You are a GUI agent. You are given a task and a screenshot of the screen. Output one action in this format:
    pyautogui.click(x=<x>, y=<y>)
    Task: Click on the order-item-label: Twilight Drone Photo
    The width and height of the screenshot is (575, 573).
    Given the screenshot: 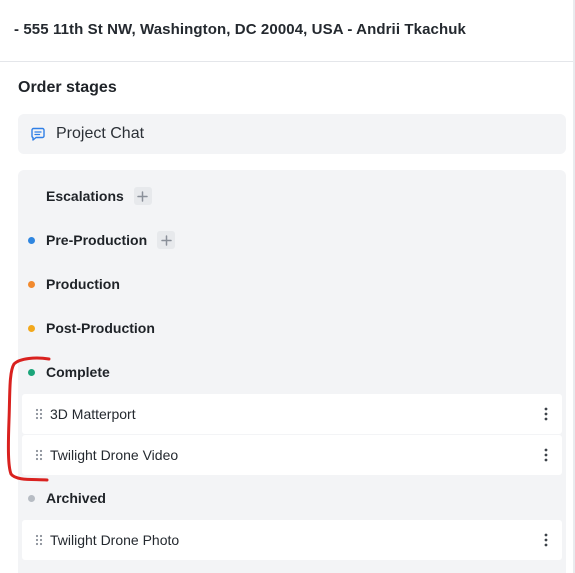 What is the action you would take?
    pyautogui.click(x=115, y=540)
    